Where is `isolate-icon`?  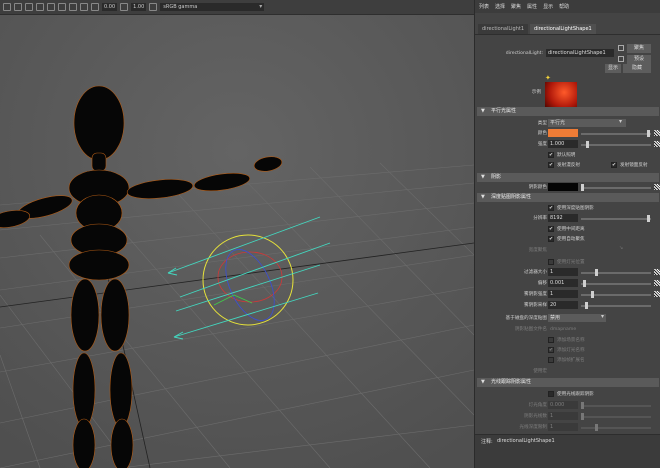
isolate-icon is located at coordinates (73, 7).